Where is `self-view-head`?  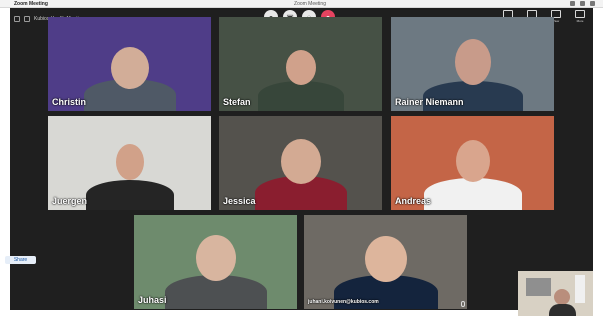 self-view-head is located at coordinates (562, 297).